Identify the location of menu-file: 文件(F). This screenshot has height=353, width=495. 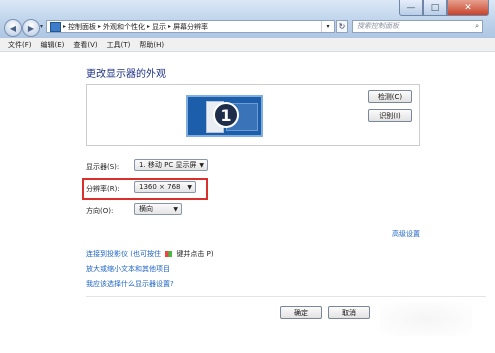
(20, 45).